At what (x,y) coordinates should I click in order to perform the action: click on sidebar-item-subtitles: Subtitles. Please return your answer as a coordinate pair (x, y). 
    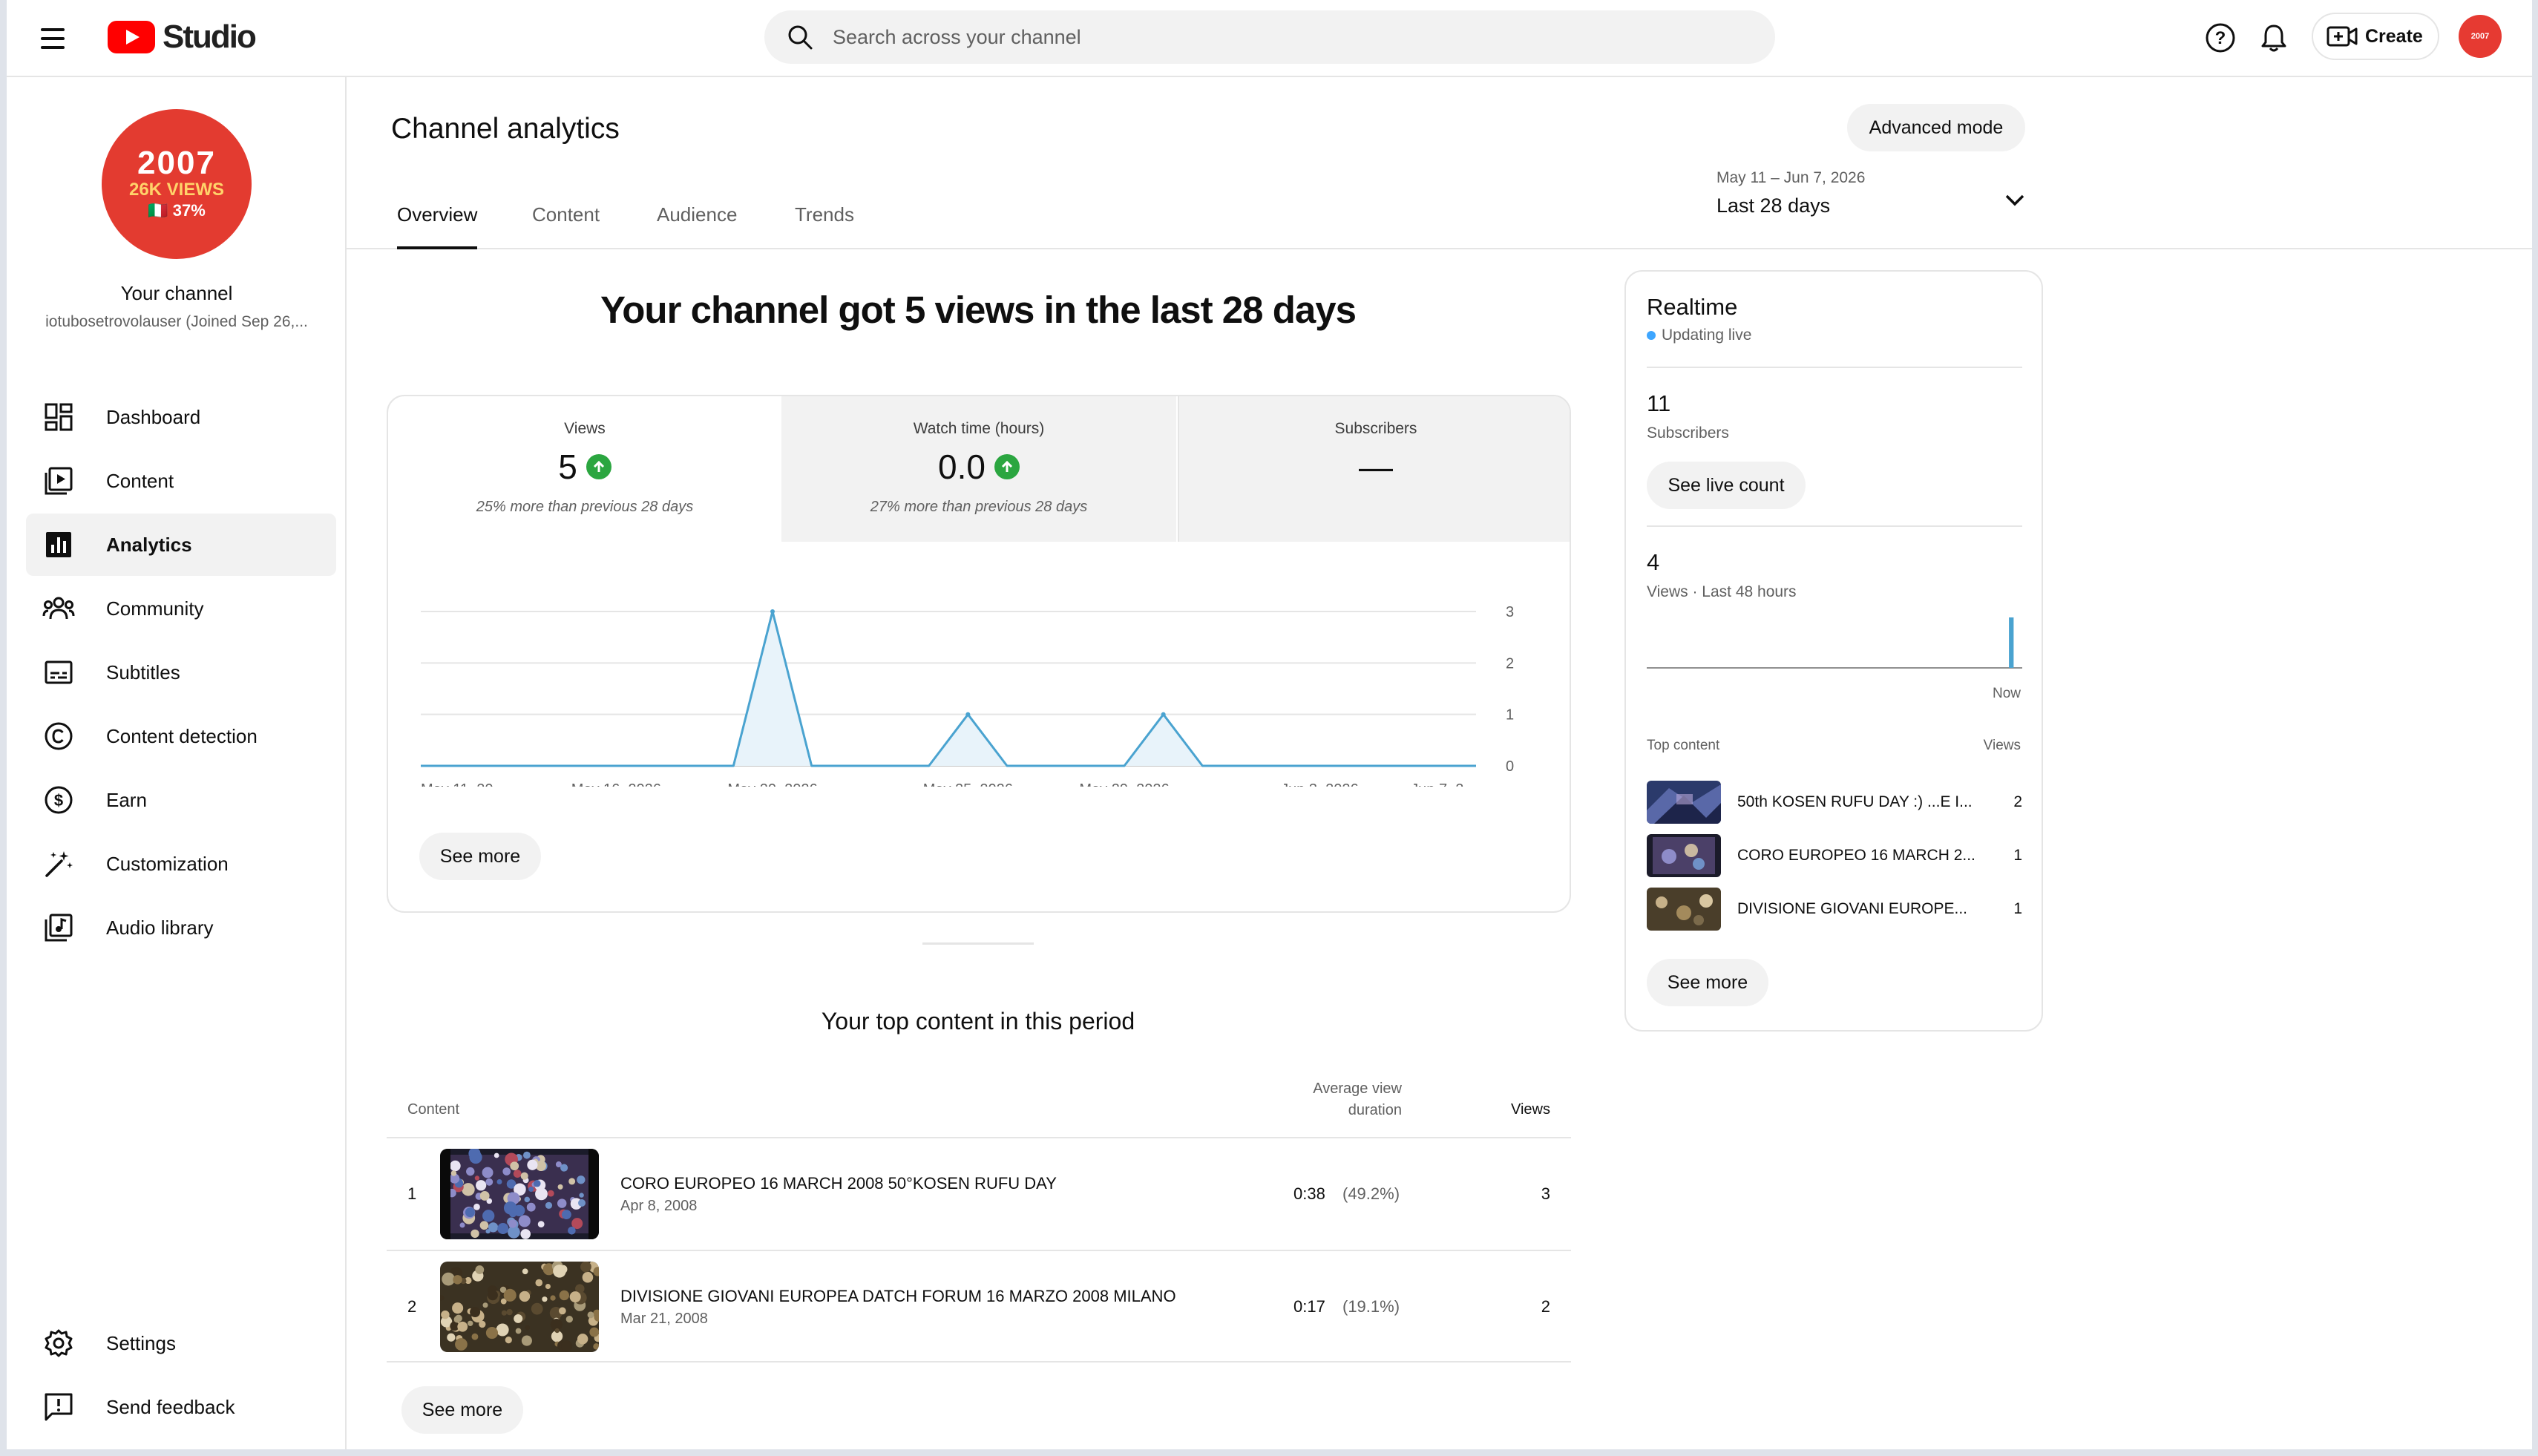
    Looking at the image, I should click on (181, 673).